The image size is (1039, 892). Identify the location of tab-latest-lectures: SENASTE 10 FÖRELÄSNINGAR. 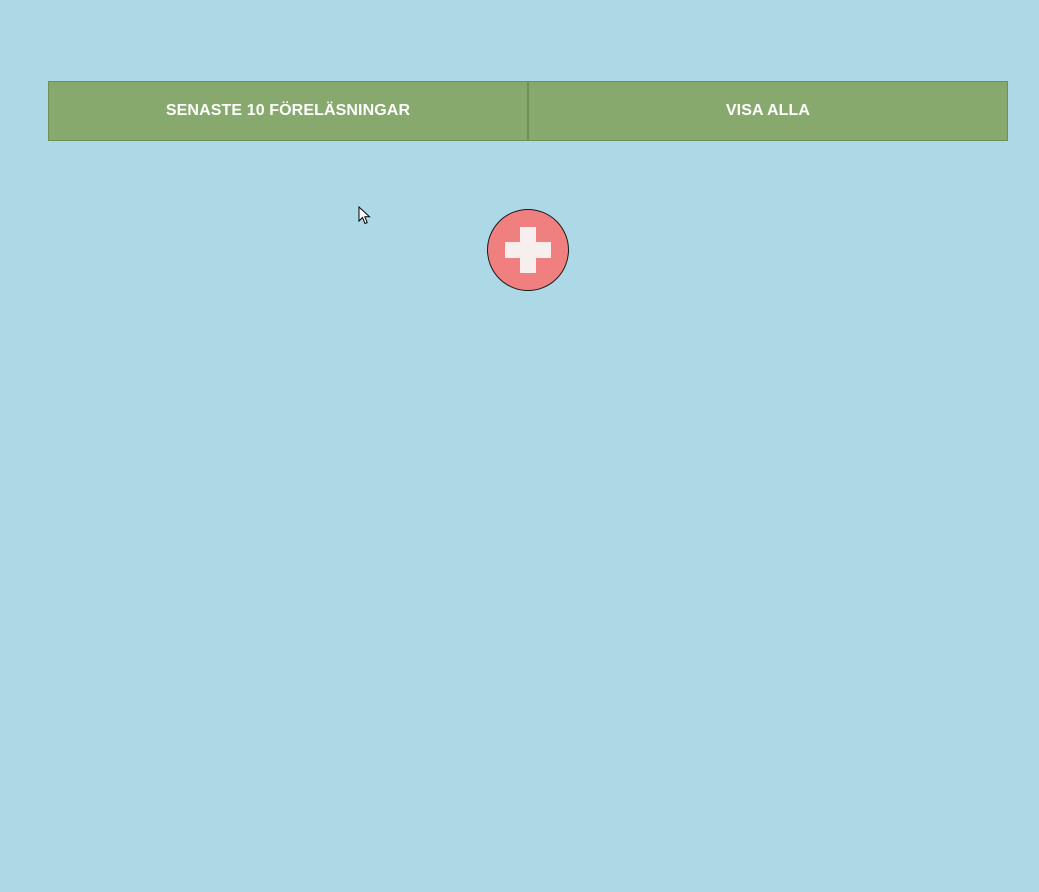
(288, 111).